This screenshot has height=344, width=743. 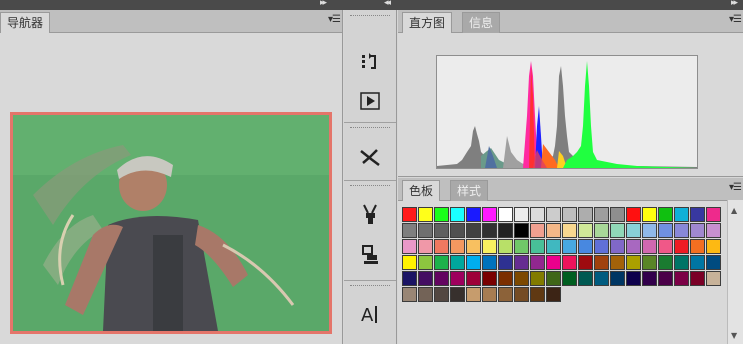 I want to click on tab-styles: 样式, so click(x=469, y=190).